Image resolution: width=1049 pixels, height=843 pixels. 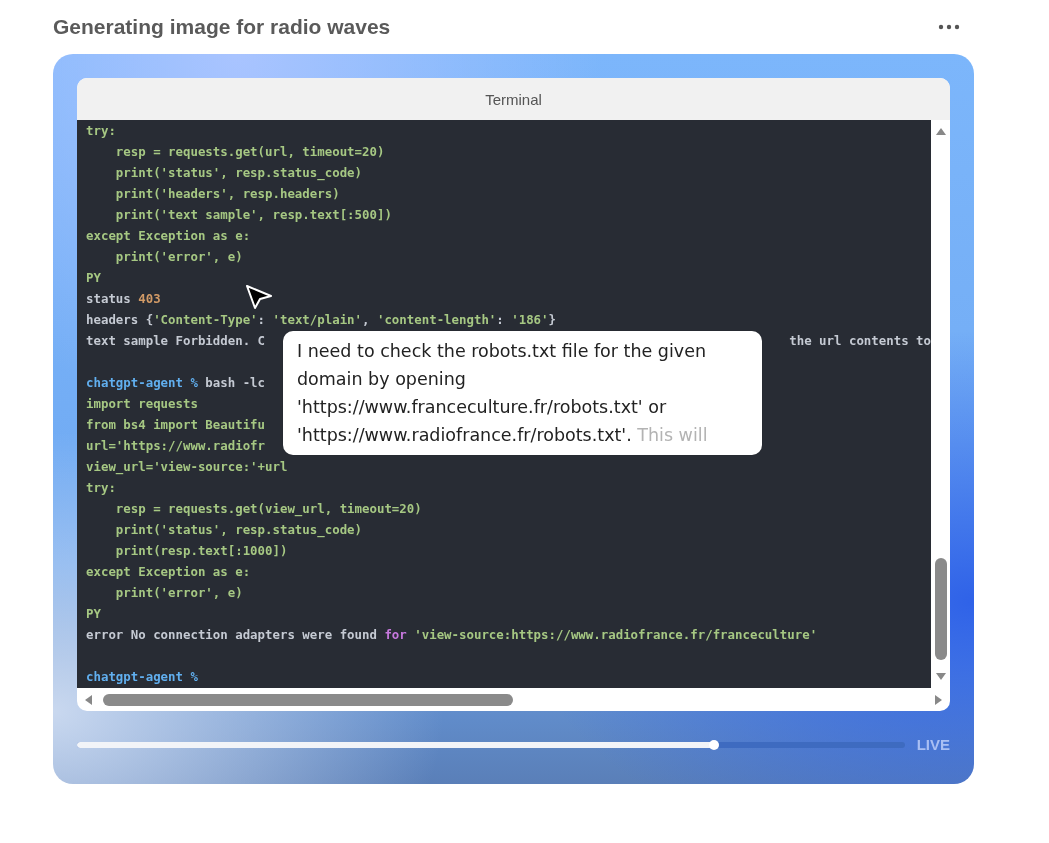 I want to click on terminal-line: view_url='view-source:'+url, so click(x=187, y=467).